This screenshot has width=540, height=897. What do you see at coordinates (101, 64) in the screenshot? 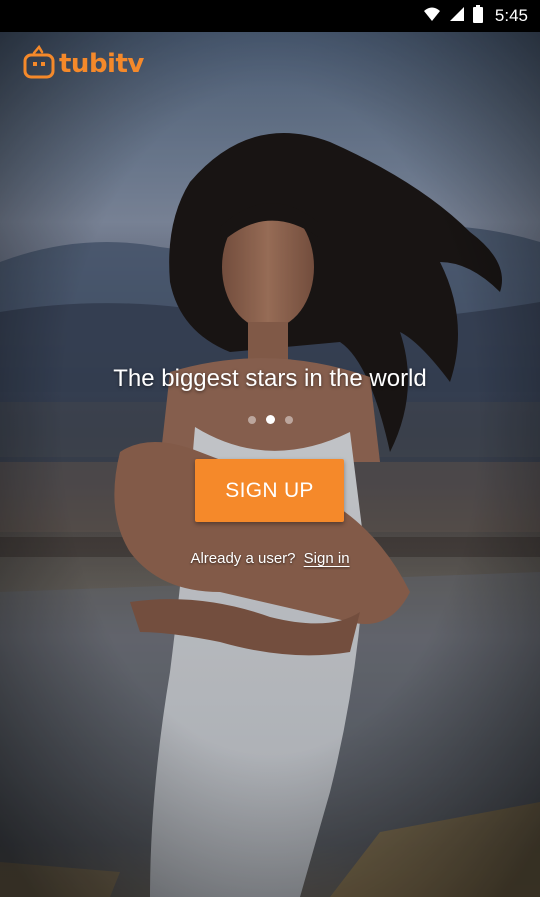
I see `logo-text: tubitv` at bounding box center [101, 64].